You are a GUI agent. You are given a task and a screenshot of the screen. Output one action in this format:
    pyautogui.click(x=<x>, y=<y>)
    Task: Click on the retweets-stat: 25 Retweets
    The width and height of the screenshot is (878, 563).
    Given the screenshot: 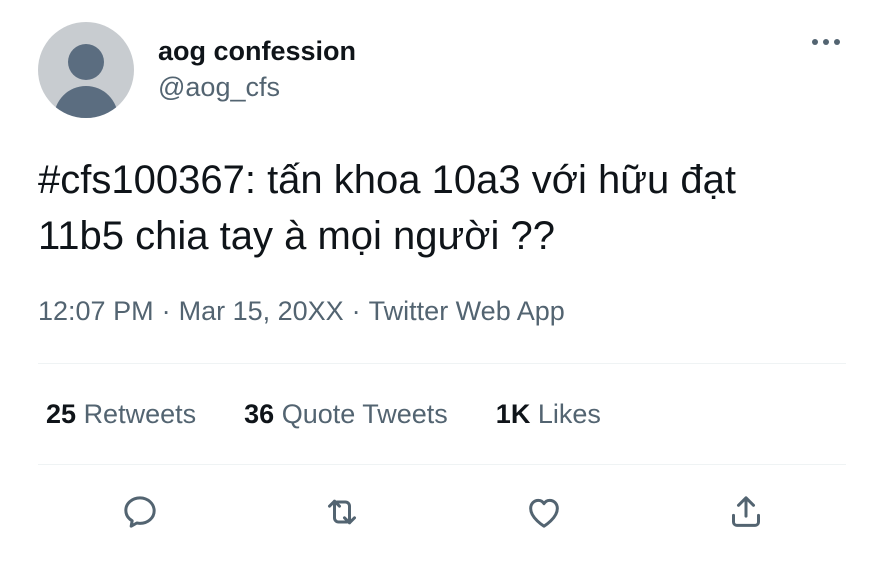 What is the action you would take?
    pyautogui.click(x=121, y=414)
    